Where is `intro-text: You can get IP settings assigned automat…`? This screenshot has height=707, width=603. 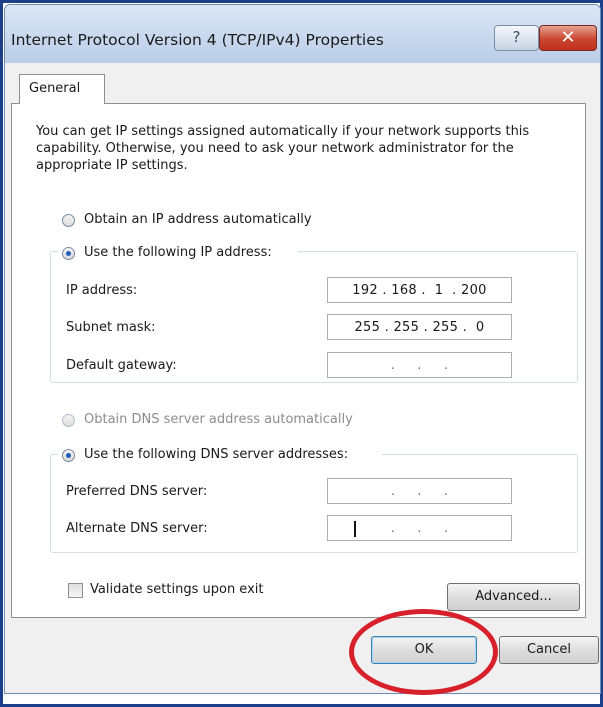 intro-text: You can get IP settings assigned automat… is located at coordinates (283, 148).